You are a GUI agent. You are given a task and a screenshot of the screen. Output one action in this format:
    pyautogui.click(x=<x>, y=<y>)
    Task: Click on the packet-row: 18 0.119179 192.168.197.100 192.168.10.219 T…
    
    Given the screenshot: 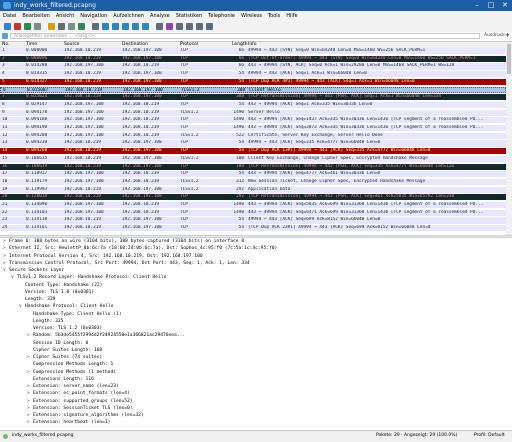 What is the action you would take?
    pyautogui.click(x=253, y=182)
    